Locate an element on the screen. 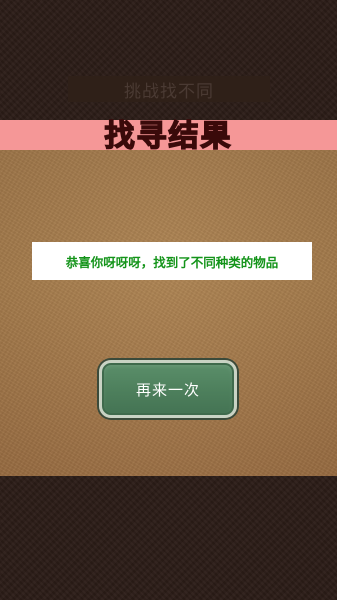 Image resolution: width=337 pixels, height=600 pixels. retry-button: 再来一次 is located at coordinates (168, 389).